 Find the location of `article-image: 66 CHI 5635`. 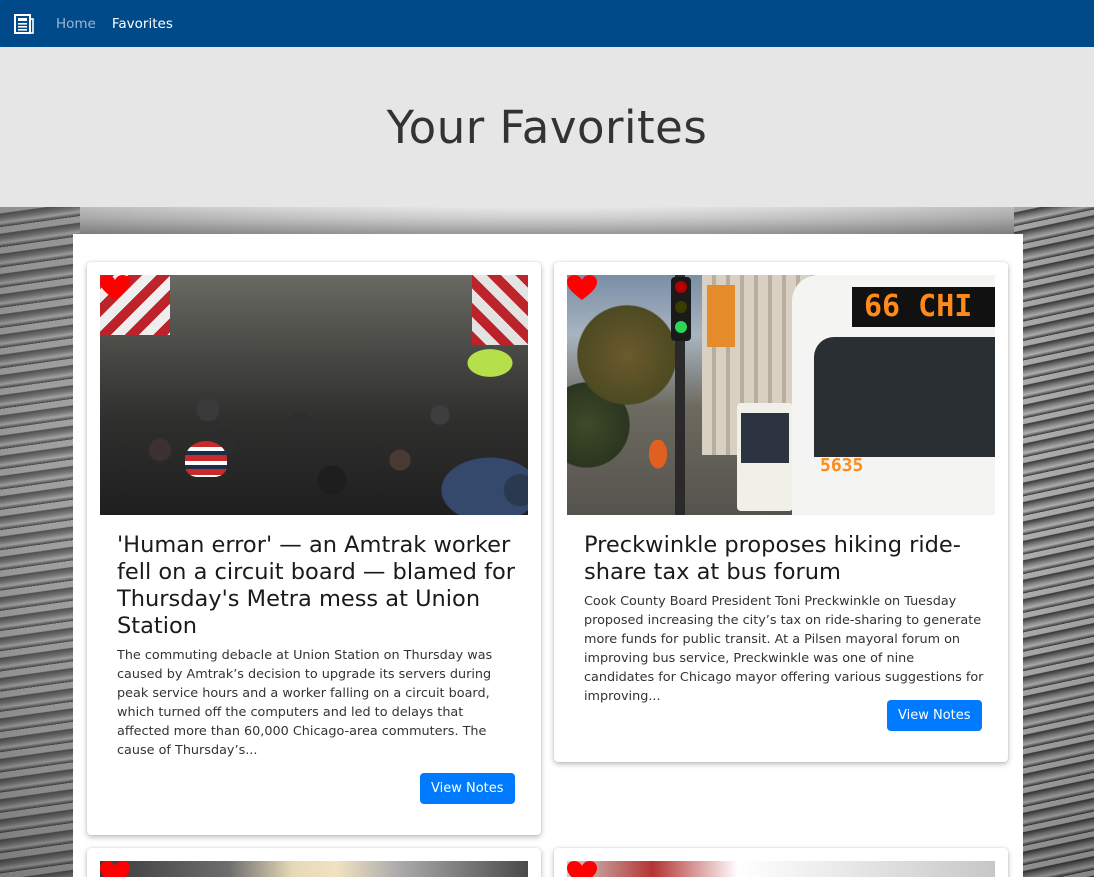

article-image: 66 CHI 5635 is located at coordinates (781, 395).